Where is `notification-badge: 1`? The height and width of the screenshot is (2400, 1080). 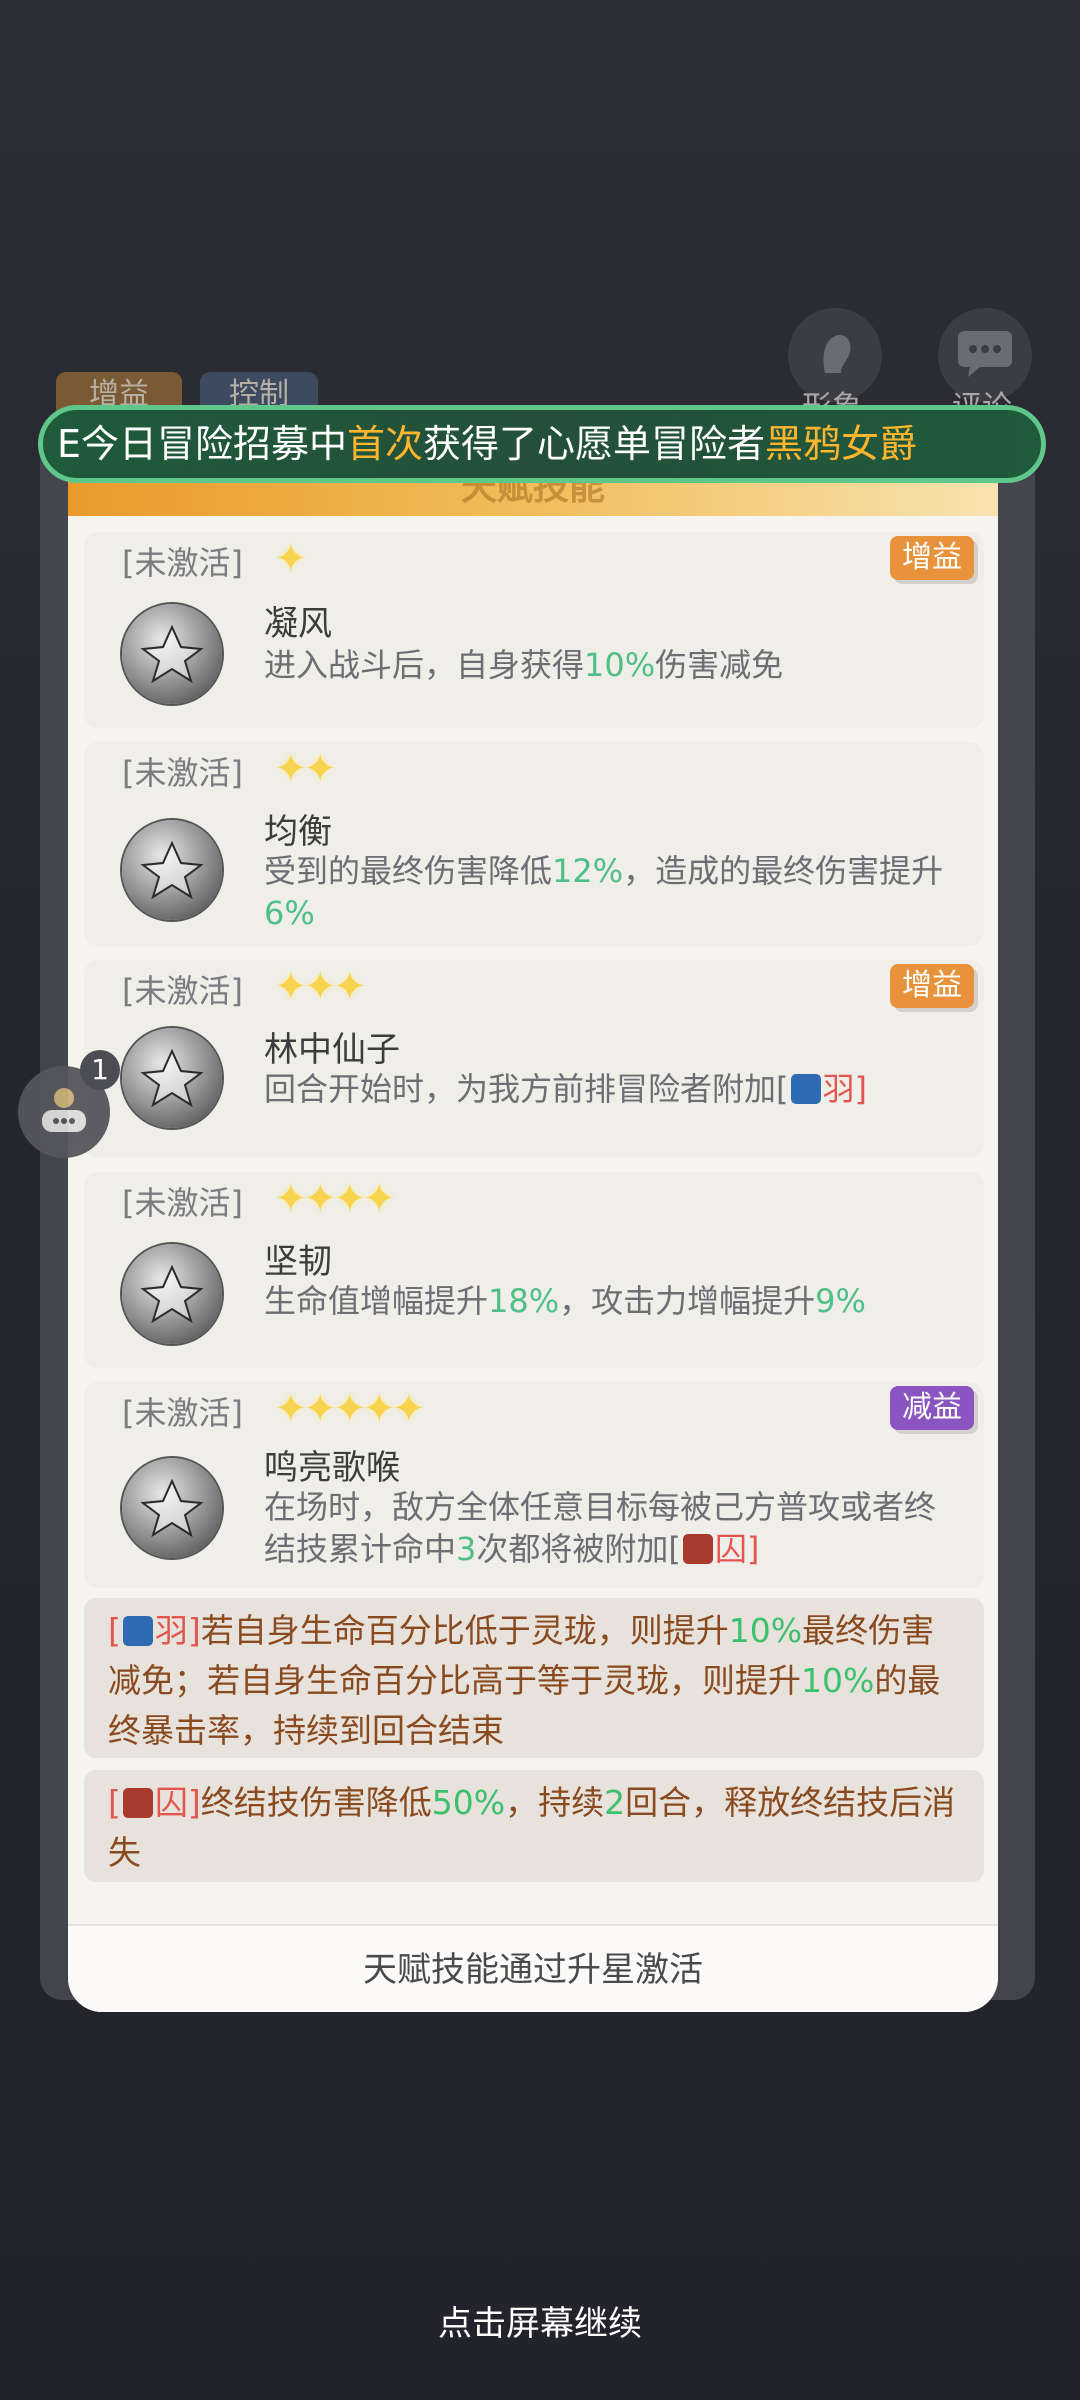 notification-badge: 1 is located at coordinates (100, 1070).